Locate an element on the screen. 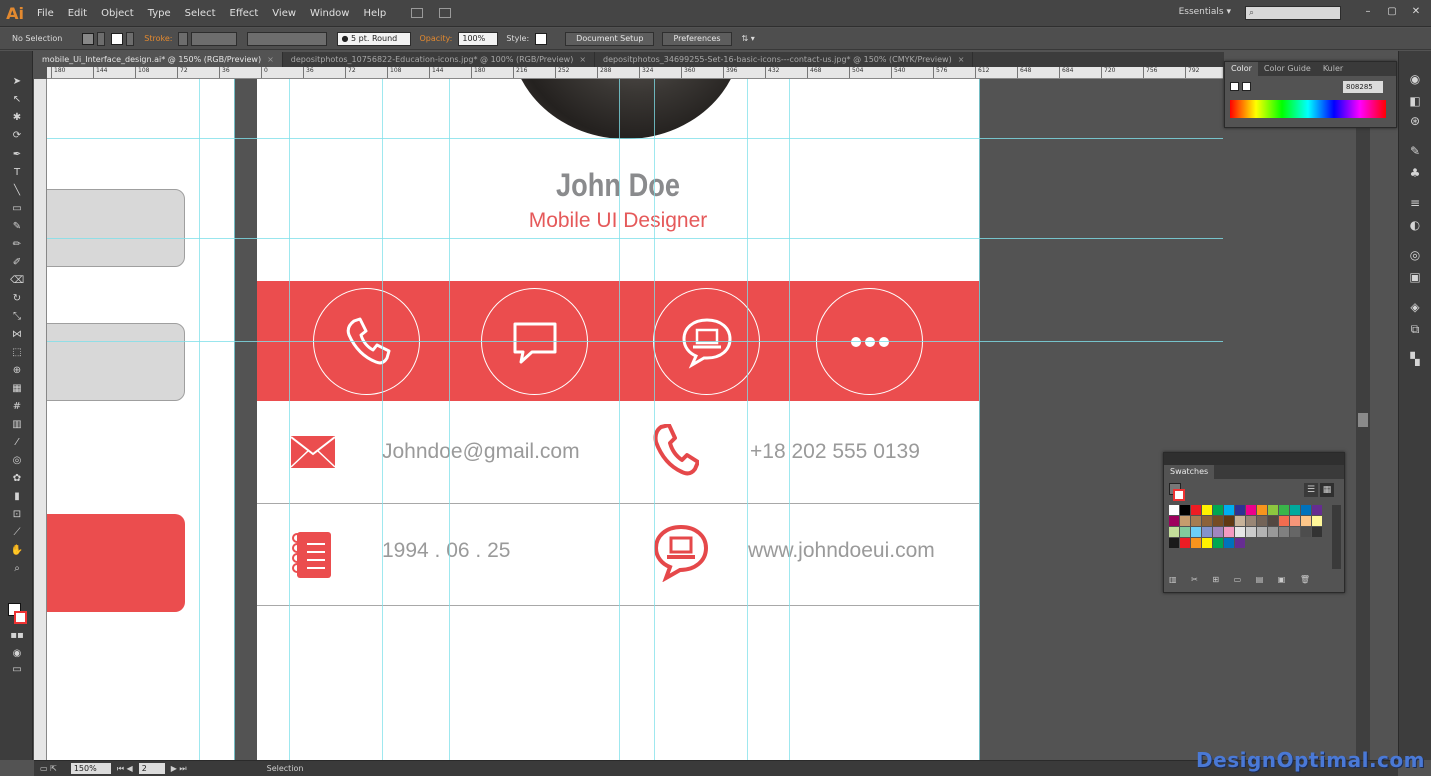 The width and height of the screenshot is (1431, 776). type-tool-icon: T is located at coordinates (17, 173).